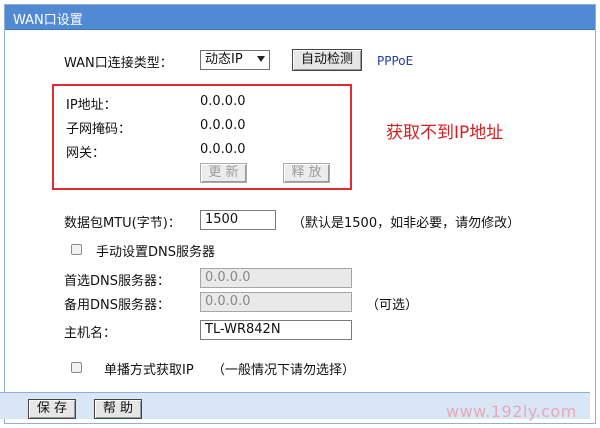  What do you see at coordinates (276, 330) in the screenshot?
I see `hostname-input: TL-WR842N` at bounding box center [276, 330].